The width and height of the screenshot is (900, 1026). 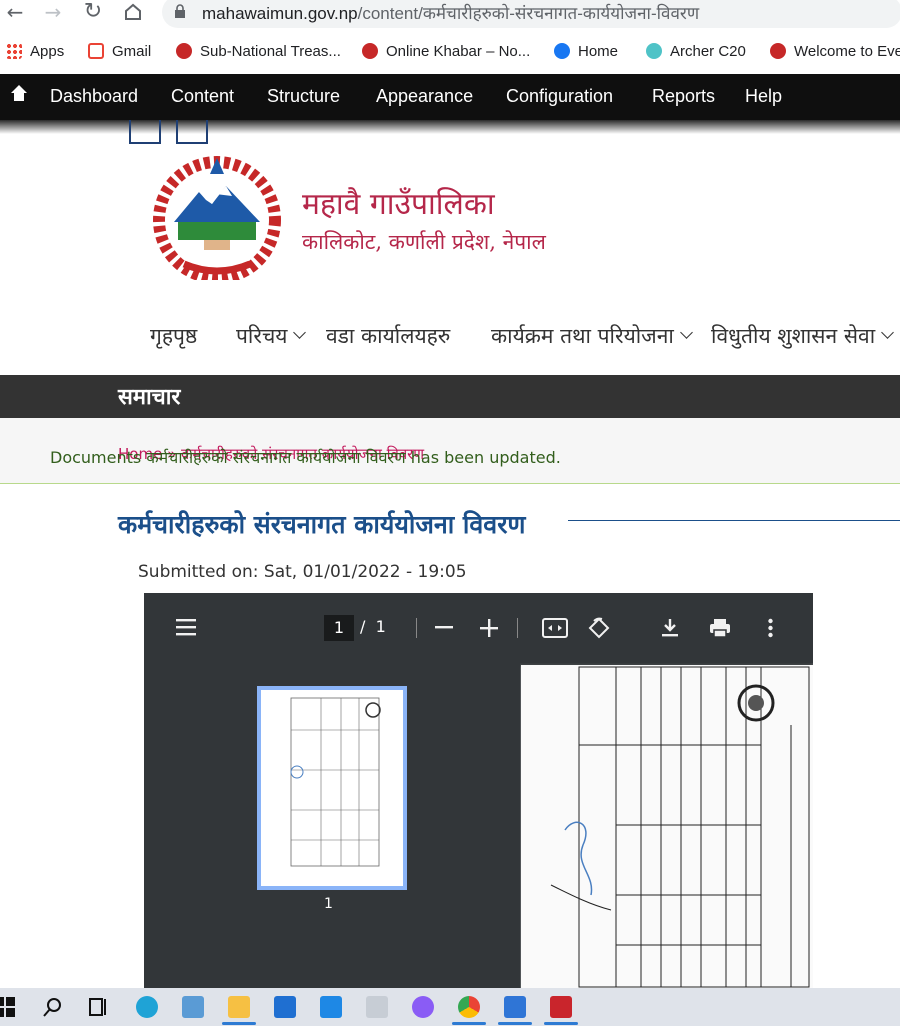 What do you see at coordinates (586, 52) in the screenshot?
I see `bookmark-home: Home` at bounding box center [586, 52].